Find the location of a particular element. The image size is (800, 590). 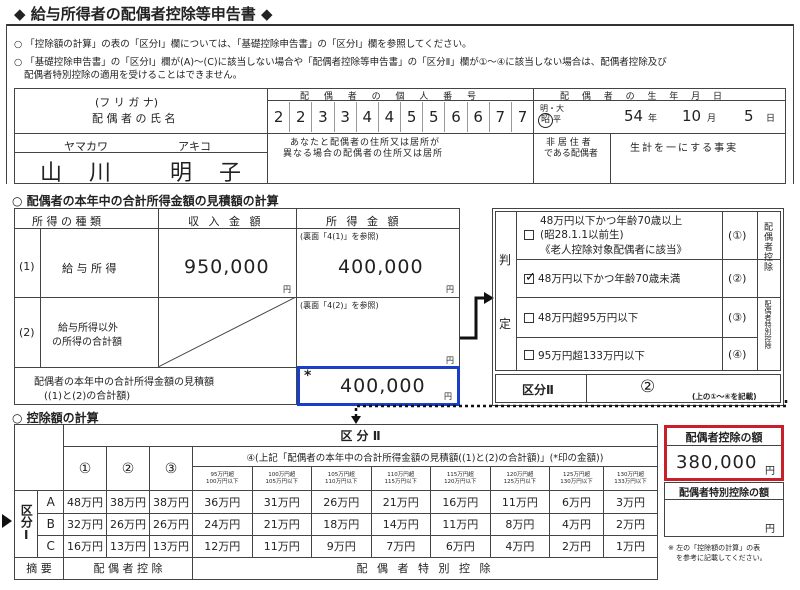

kubun2-label: 区分Ⅱ is located at coordinates (538, 390).